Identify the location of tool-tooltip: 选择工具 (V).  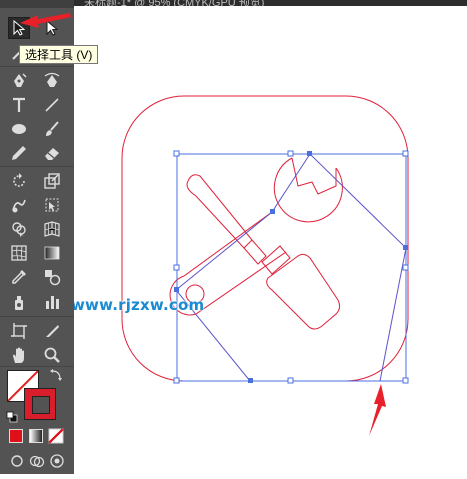
(59, 54).